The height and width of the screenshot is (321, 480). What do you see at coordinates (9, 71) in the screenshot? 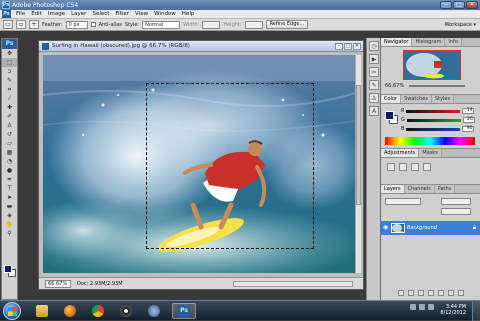
I see `lasso-tool-icon: ↄ` at bounding box center [9, 71].